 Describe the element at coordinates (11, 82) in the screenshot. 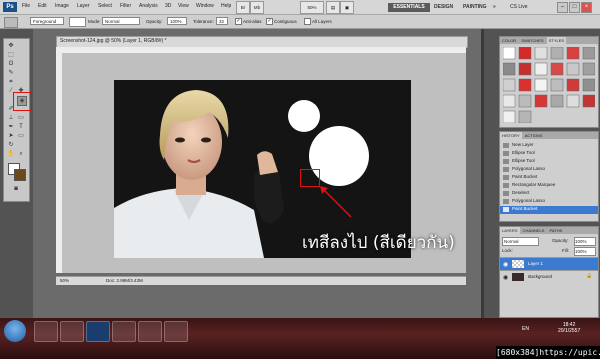

I see `crop-tool-icon: ⌗` at that location.